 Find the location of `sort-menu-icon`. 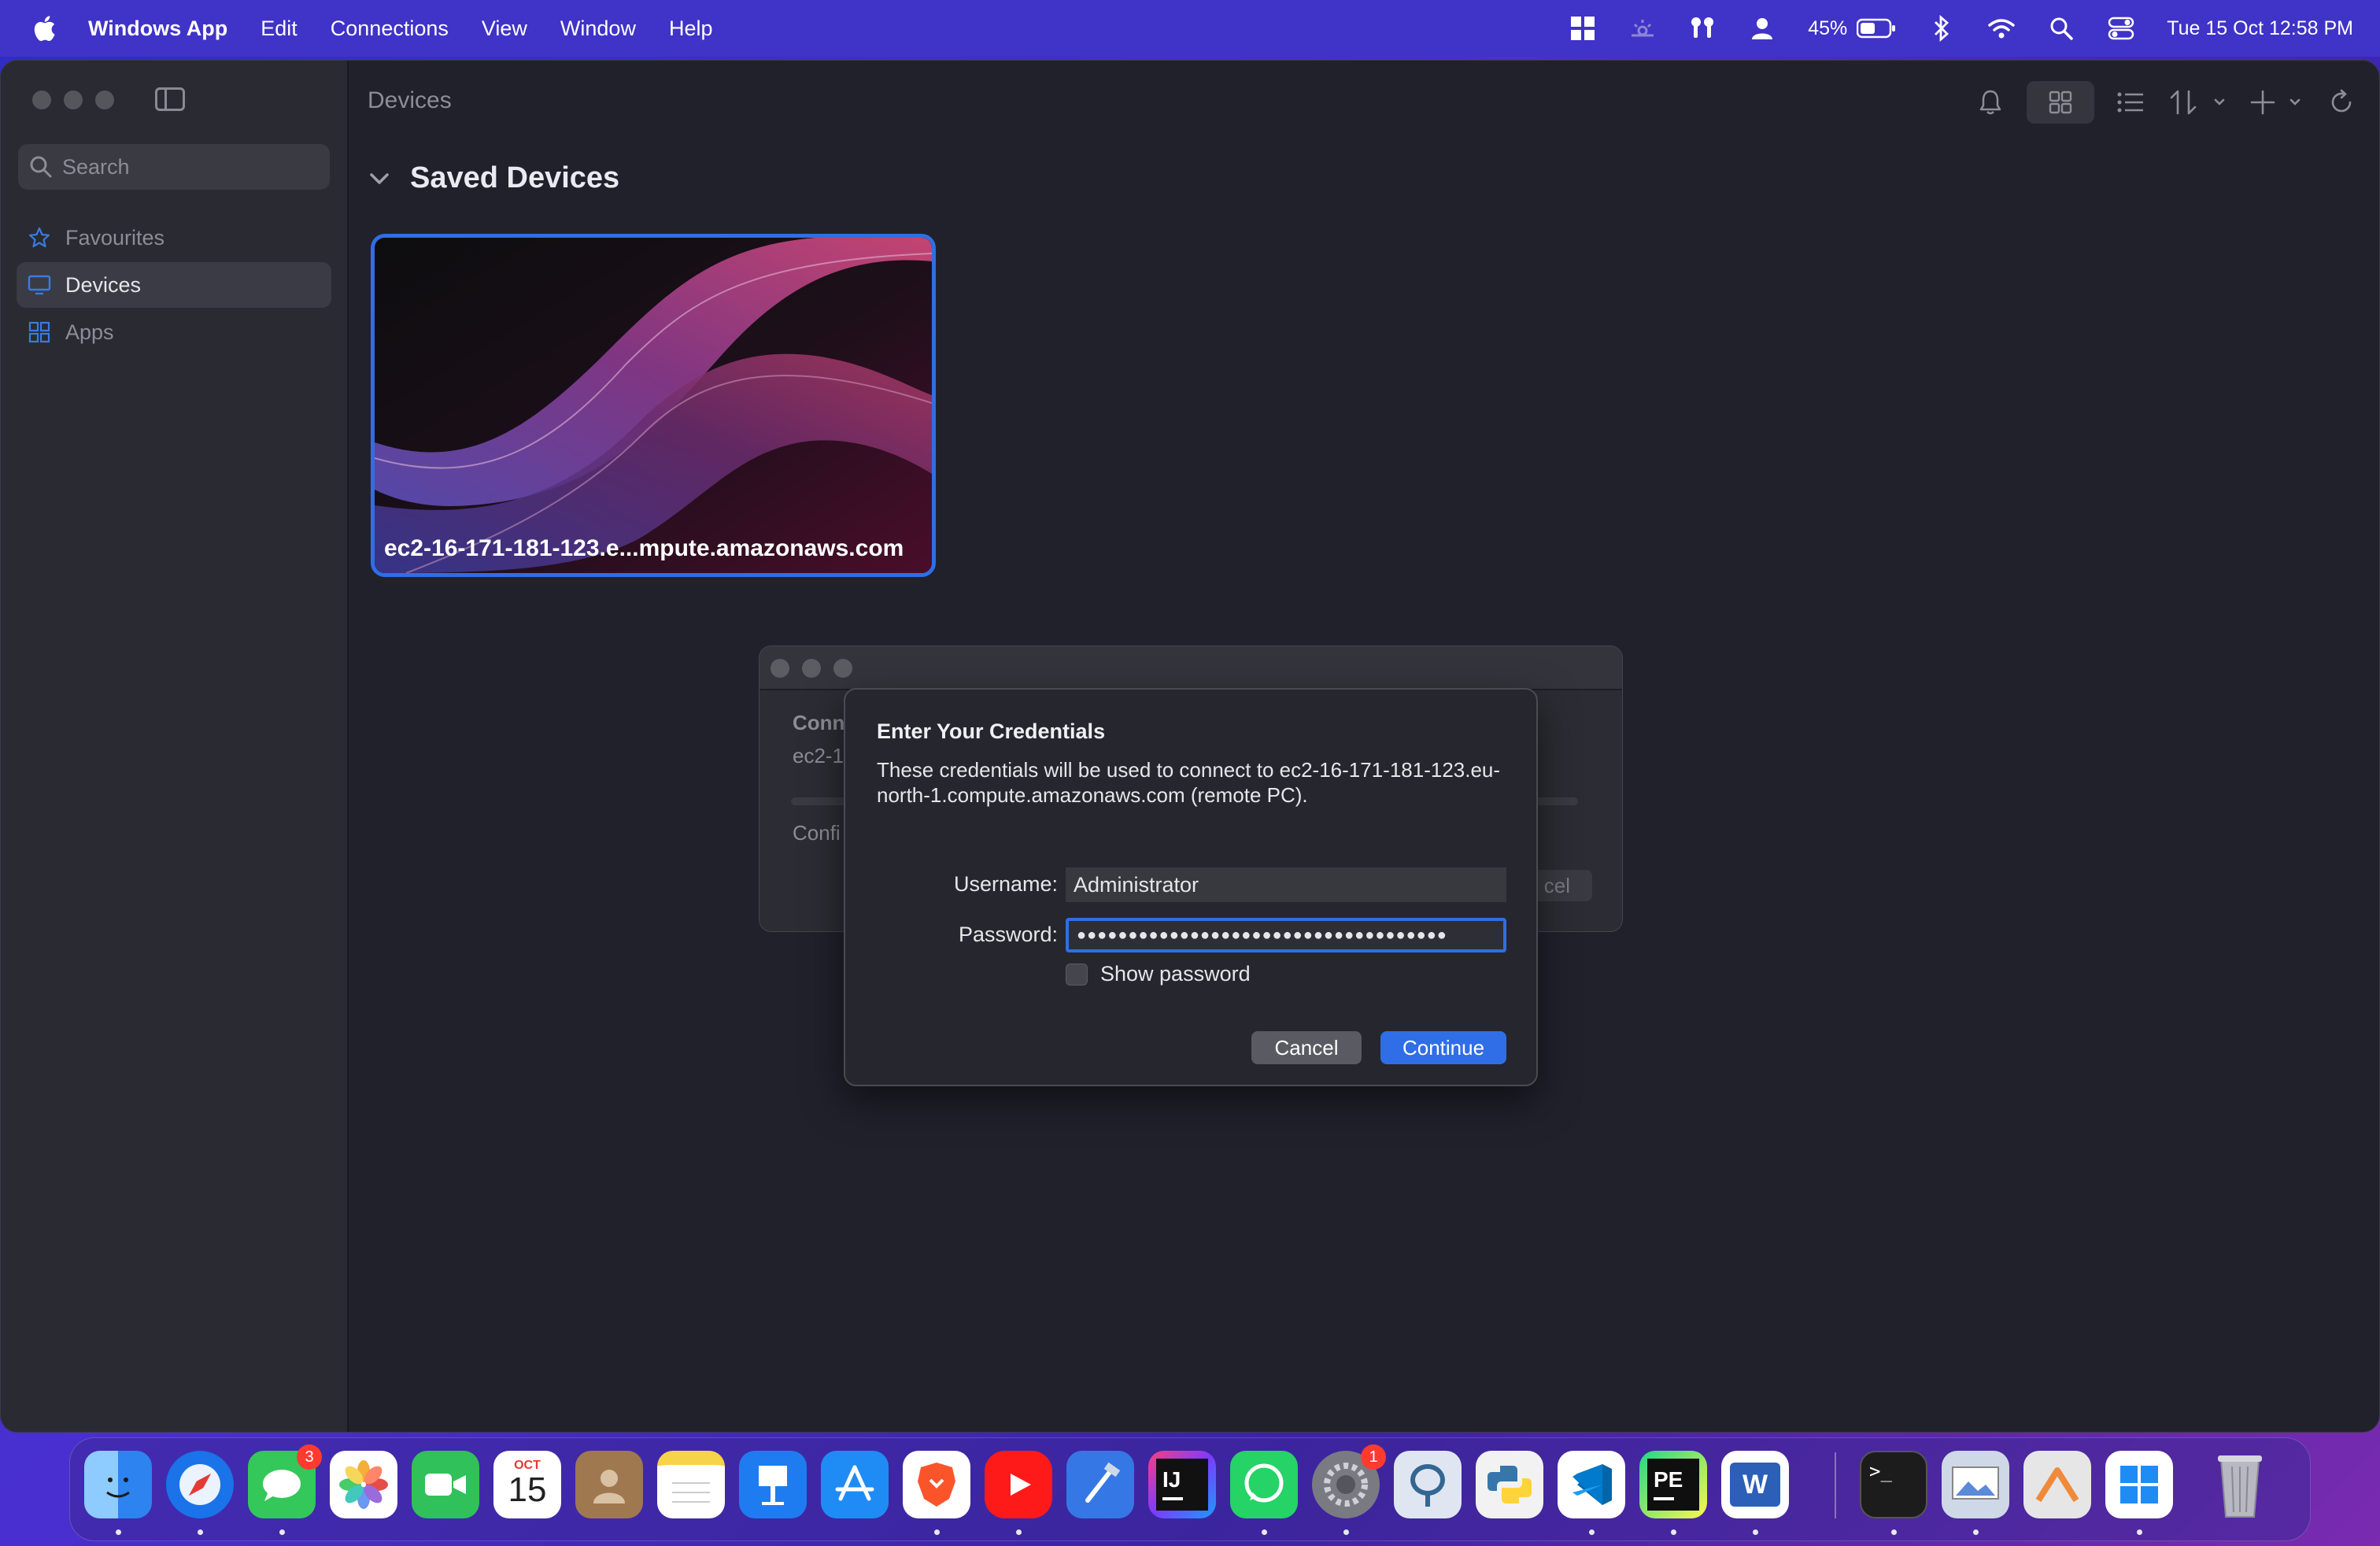

sort-menu-icon is located at coordinates (2198, 103).